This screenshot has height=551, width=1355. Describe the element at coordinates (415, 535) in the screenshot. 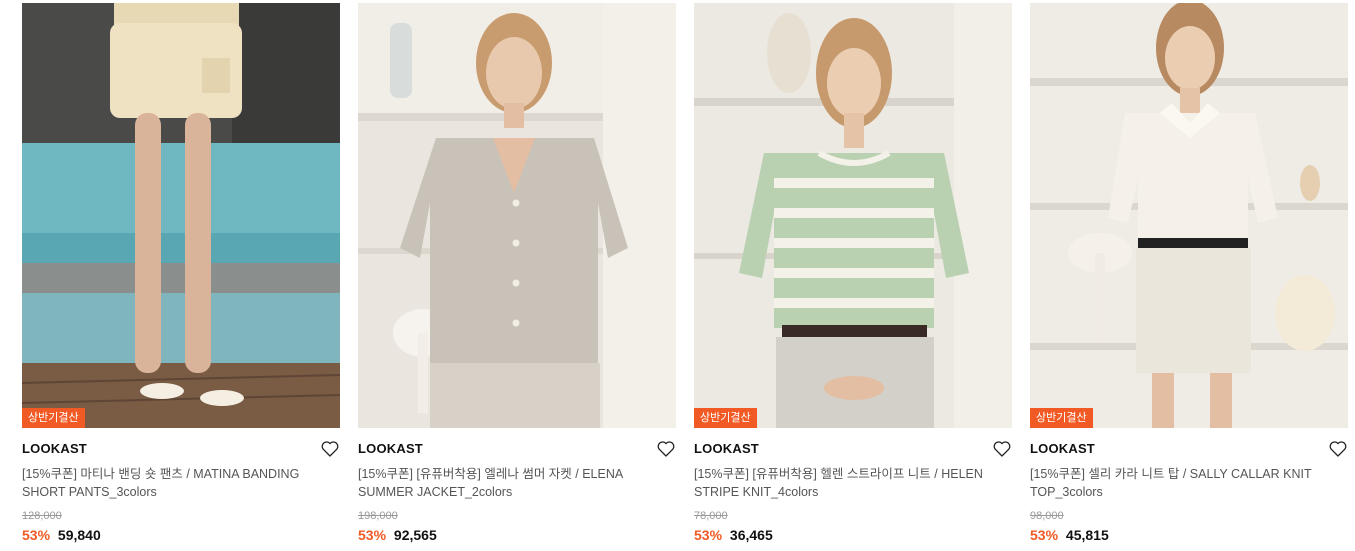

I see `sale-price: 92,565` at that location.